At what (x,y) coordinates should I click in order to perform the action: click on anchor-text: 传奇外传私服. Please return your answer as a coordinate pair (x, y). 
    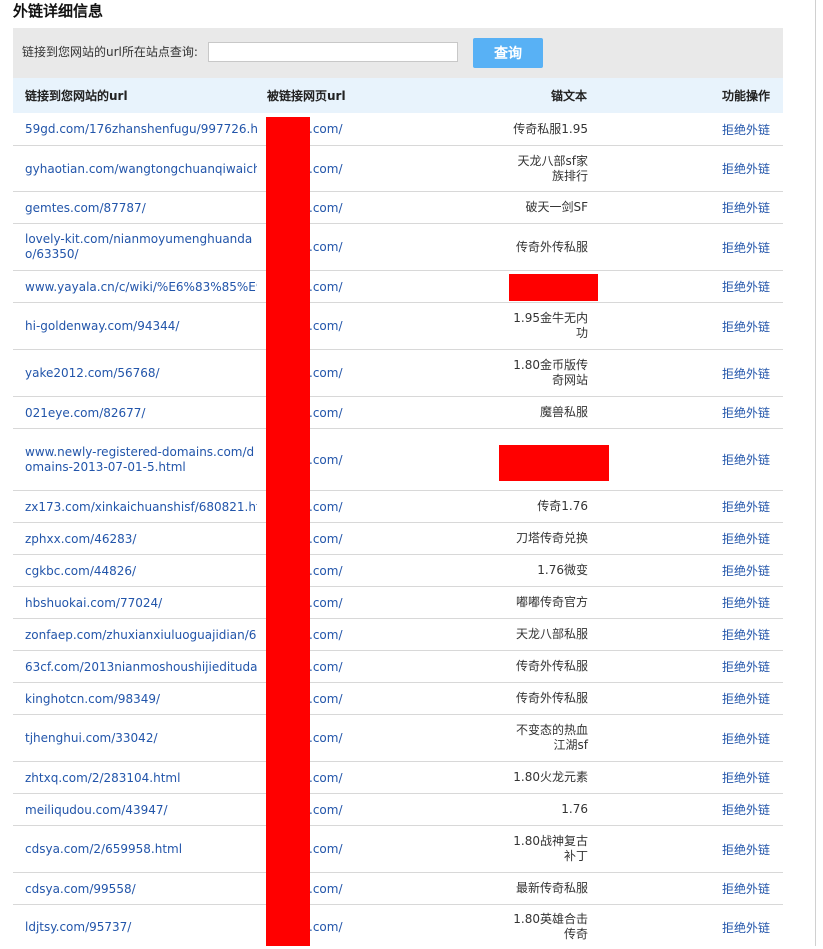
    Looking at the image, I should click on (551, 698).